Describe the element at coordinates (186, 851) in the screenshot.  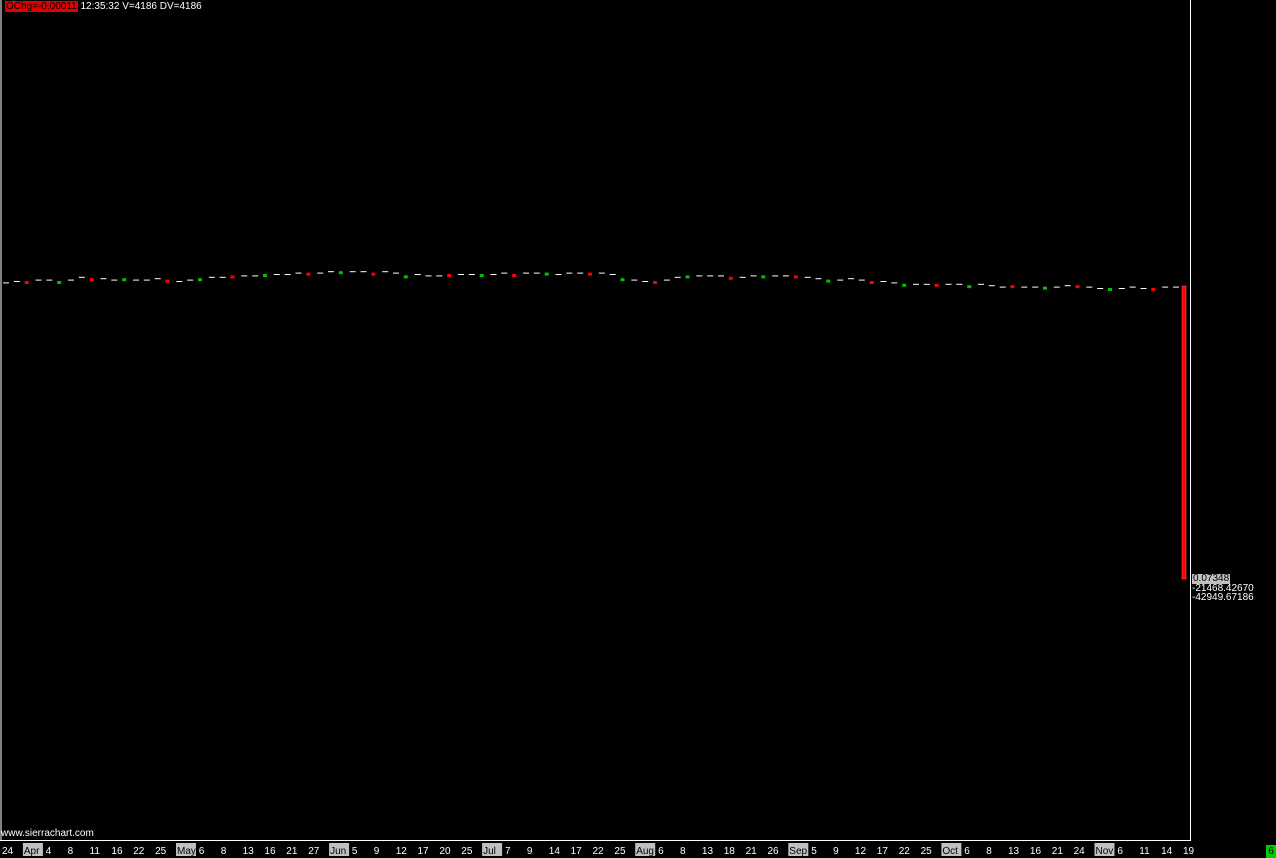
I see `x-tick-label: May` at that location.